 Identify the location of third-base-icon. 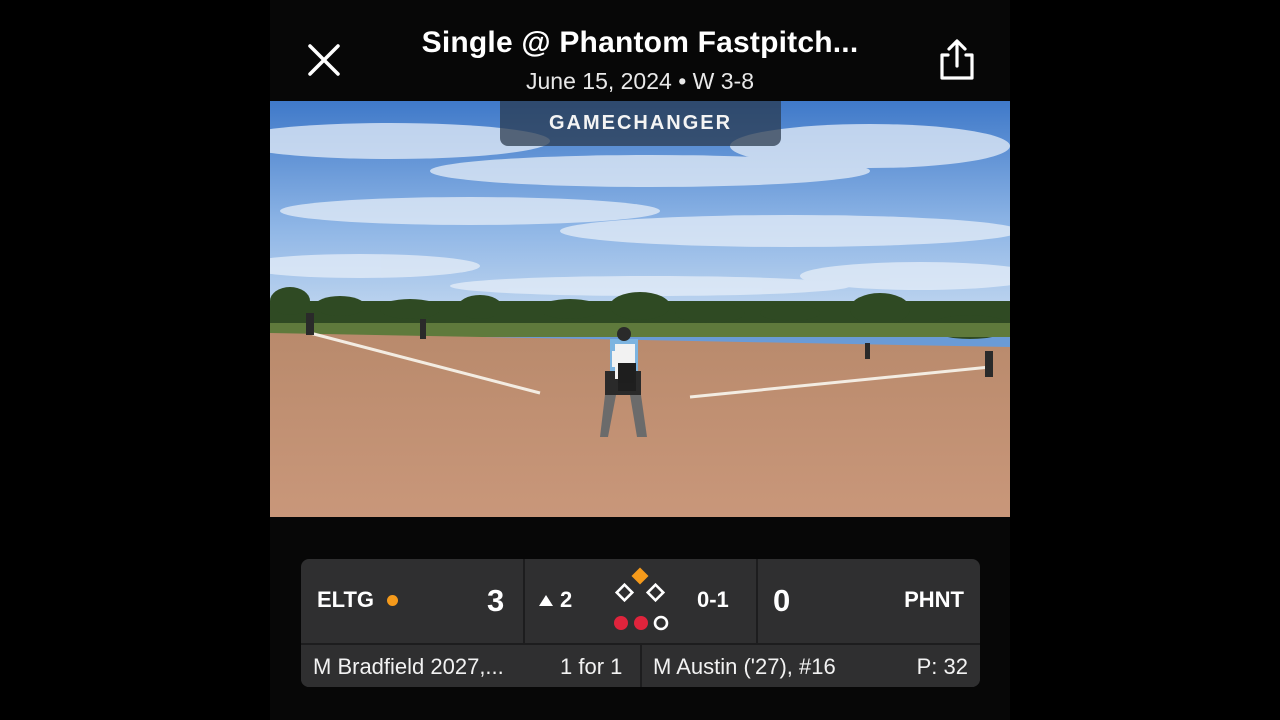
(624, 592).